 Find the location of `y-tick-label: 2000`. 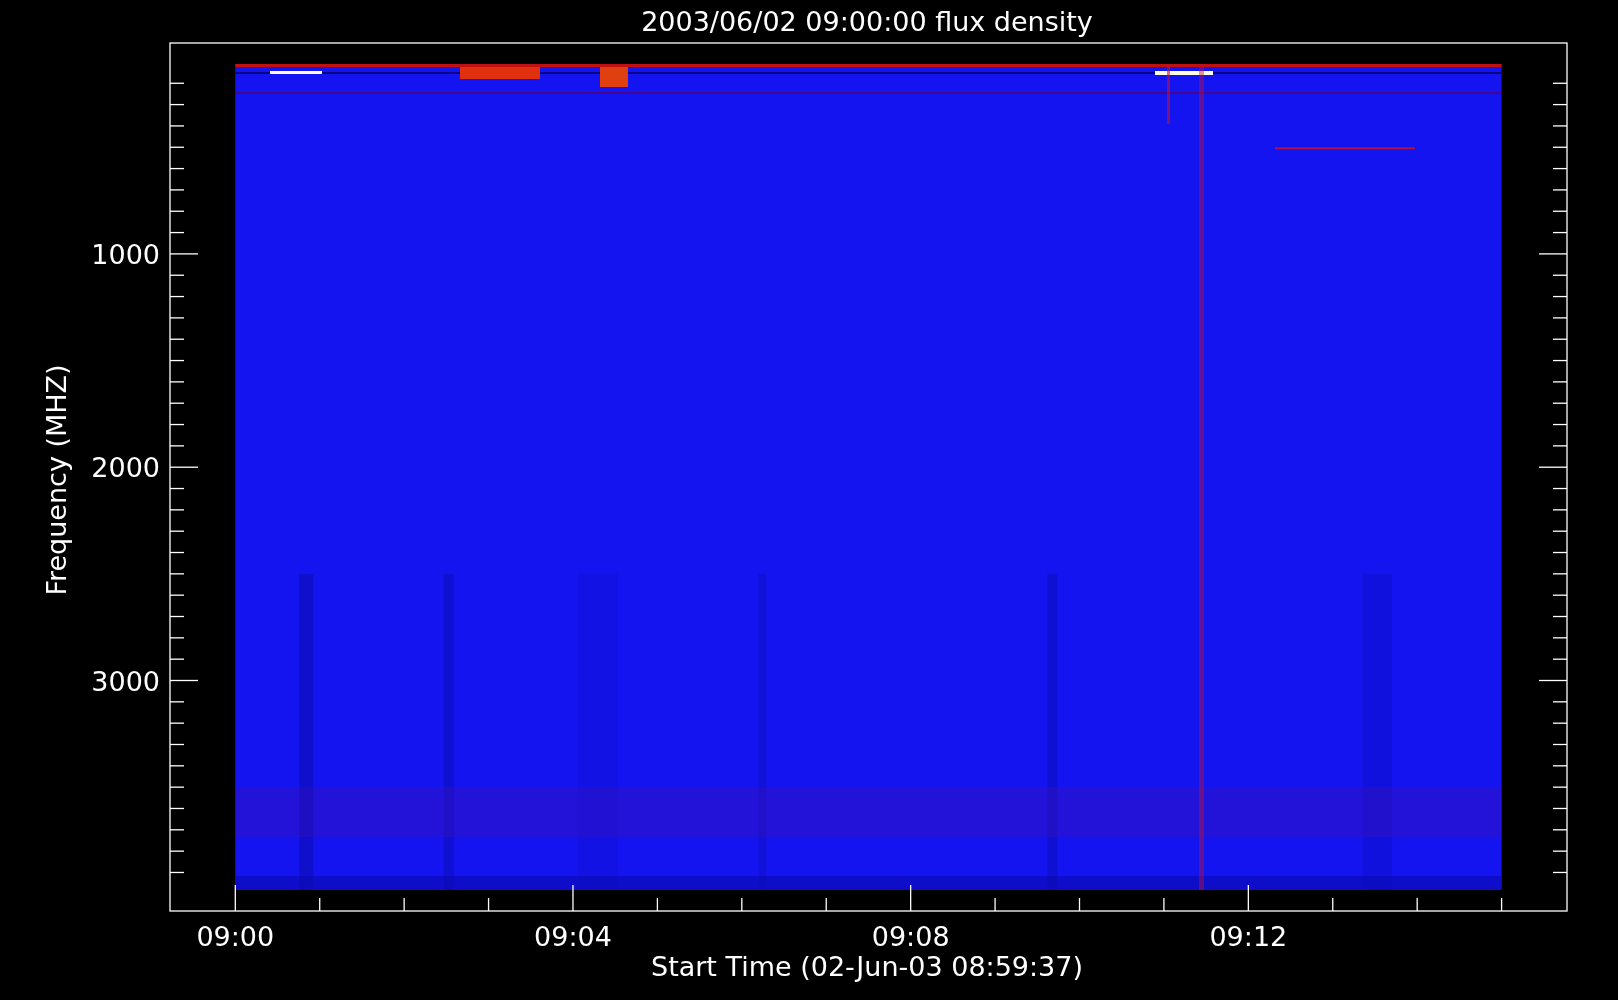

y-tick-label: 2000 is located at coordinates (125, 468).